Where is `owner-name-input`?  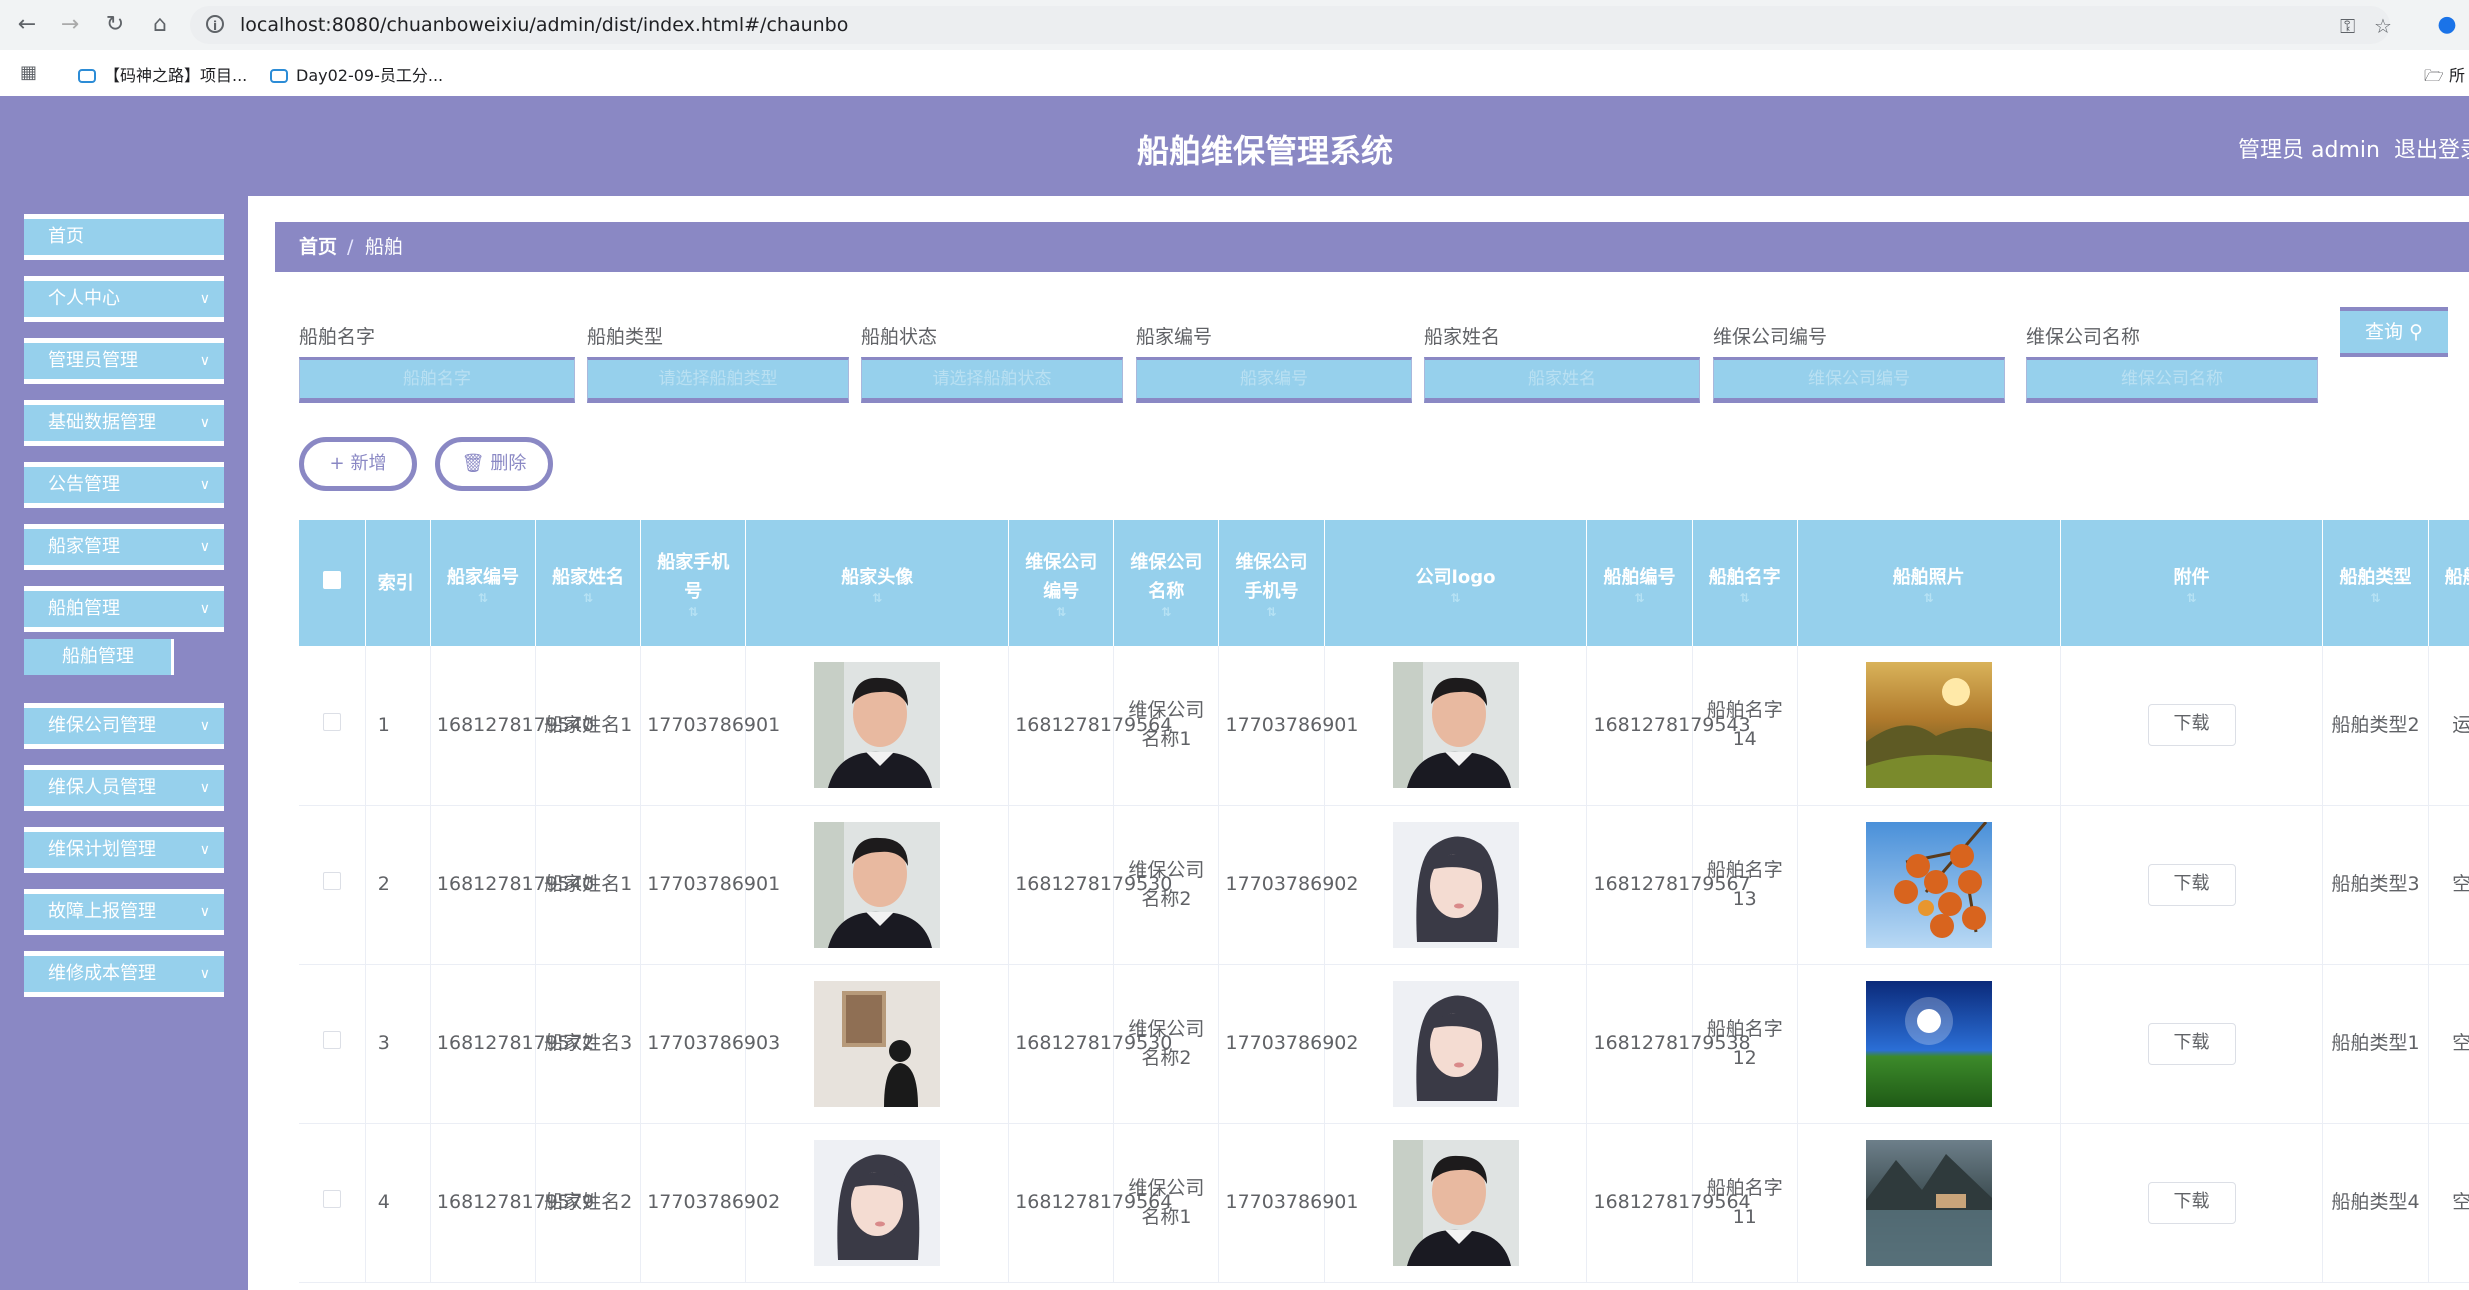 owner-name-input is located at coordinates (1562, 380).